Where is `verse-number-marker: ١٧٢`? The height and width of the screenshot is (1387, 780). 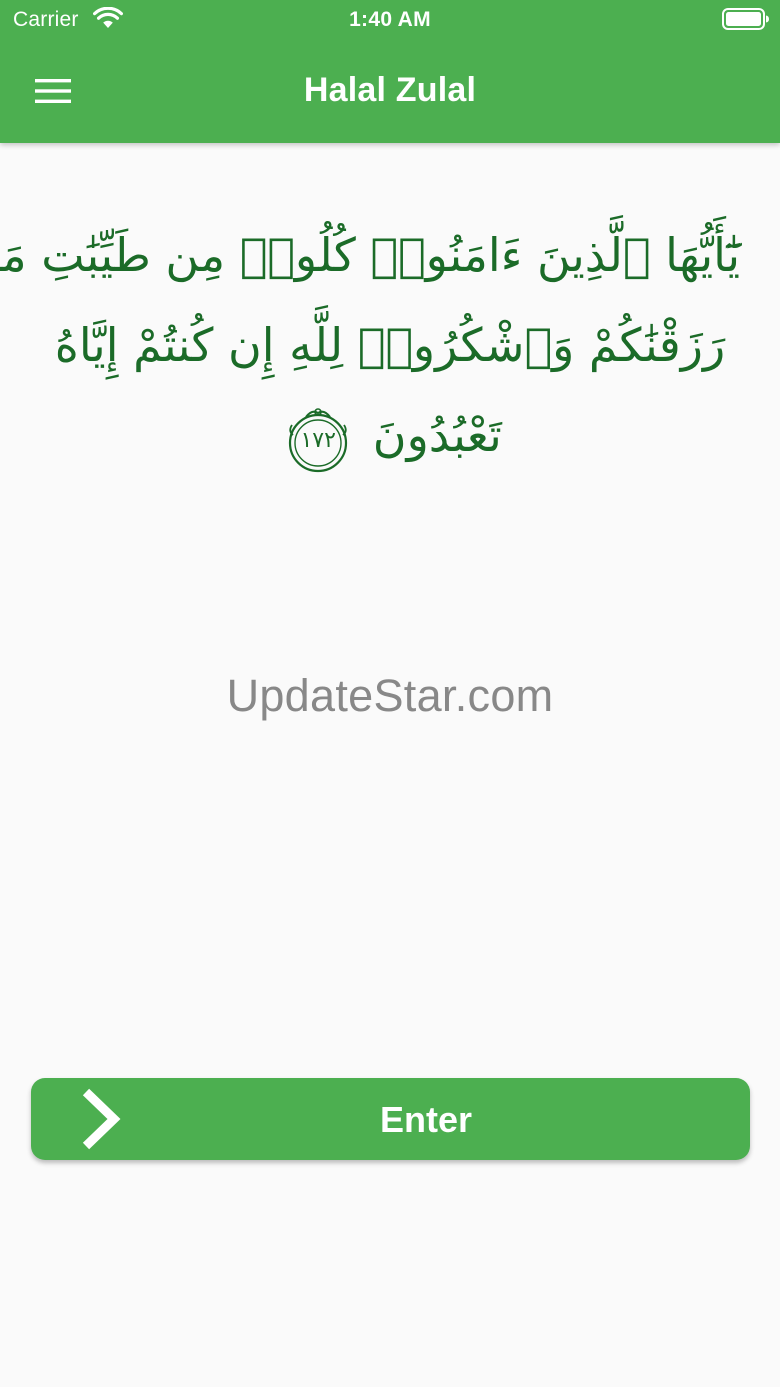
verse-number-marker: ١٧٢ is located at coordinates (318, 439).